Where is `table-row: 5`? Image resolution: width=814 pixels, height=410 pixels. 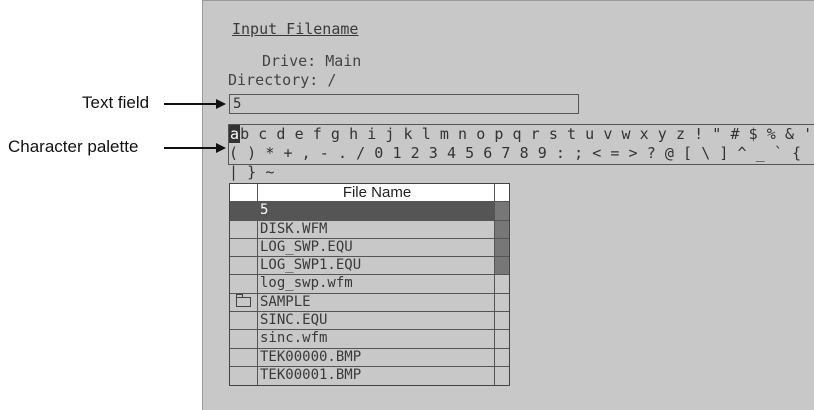
table-row: 5 is located at coordinates (369, 211).